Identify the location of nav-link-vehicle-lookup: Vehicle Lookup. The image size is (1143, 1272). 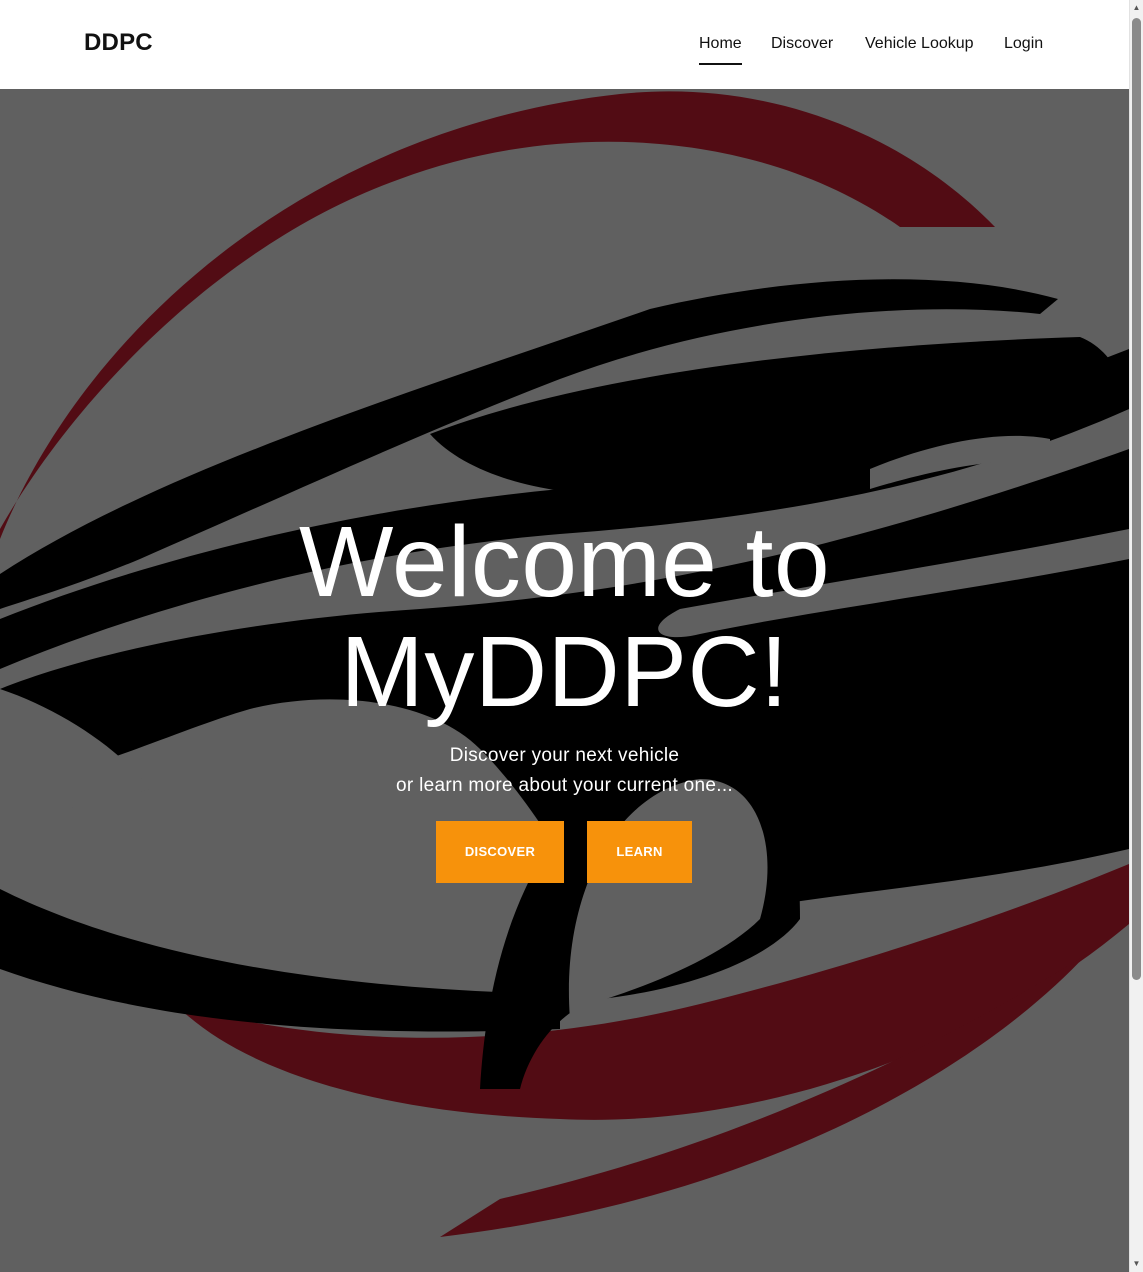
(919, 44).